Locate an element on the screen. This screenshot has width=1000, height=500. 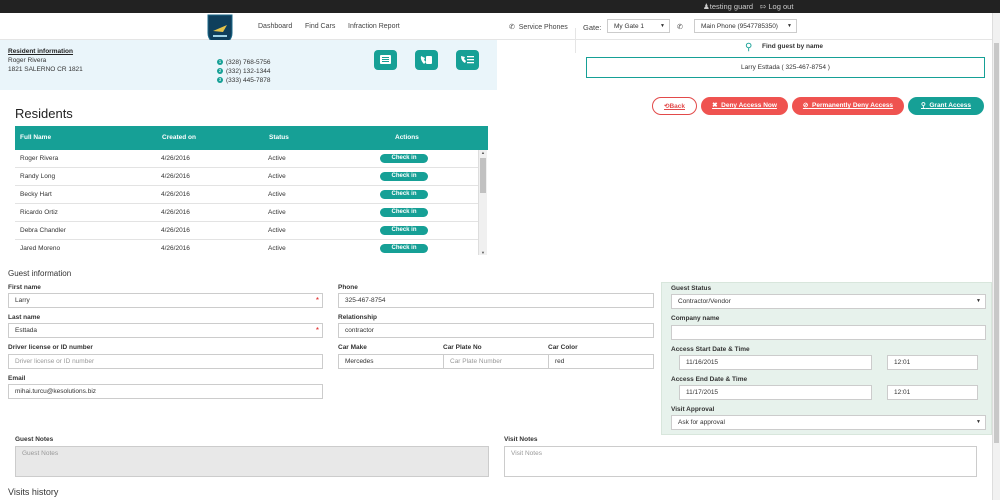
table-row: Becky Hart 4/26/2016 Active Check in is located at coordinates (246, 195).